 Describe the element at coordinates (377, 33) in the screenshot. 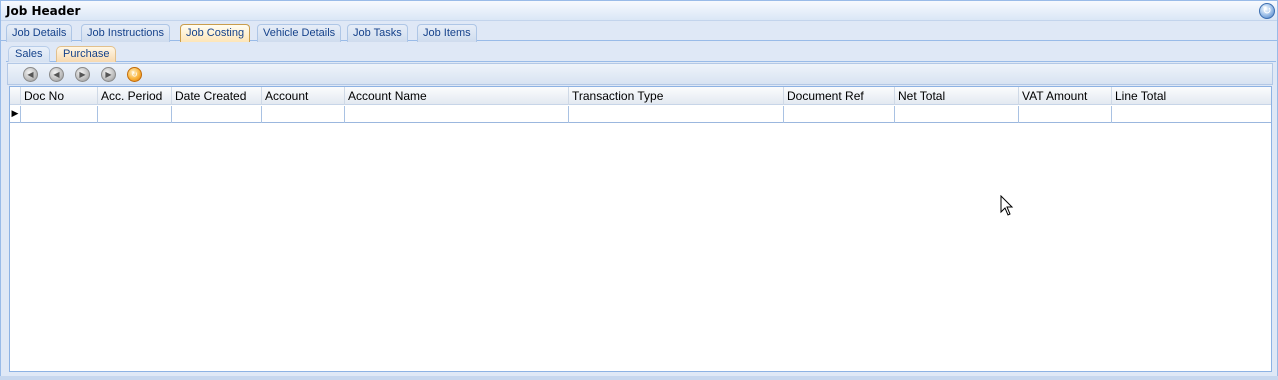

I see `tab-job-tasks: Job Tasks` at that location.